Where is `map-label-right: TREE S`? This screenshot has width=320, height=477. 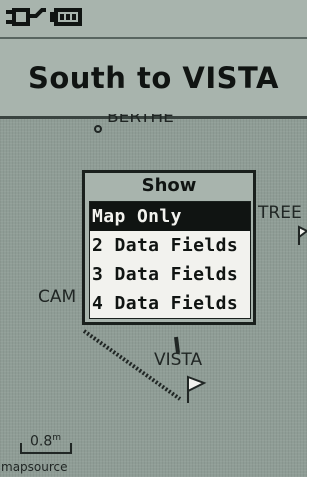 map-label-right: TREE S is located at coordinates (282, 213).